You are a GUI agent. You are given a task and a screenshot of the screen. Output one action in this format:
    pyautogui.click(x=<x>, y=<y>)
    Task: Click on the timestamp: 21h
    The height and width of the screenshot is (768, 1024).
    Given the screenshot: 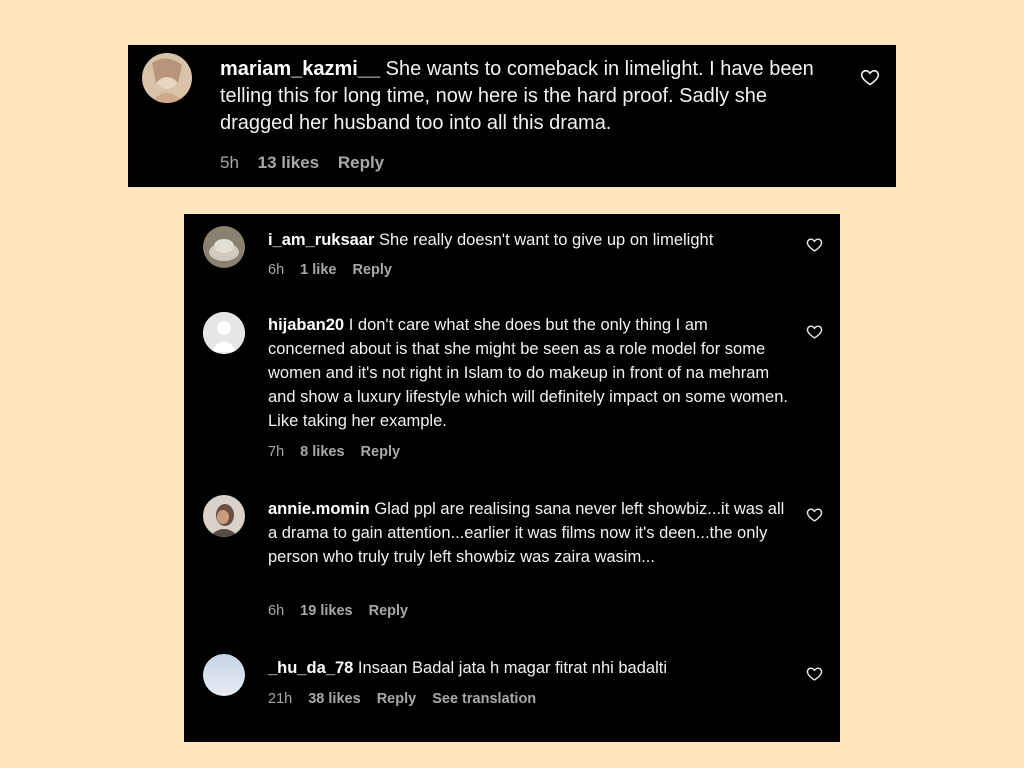 What is the action you would take?
    pyautogui.click(x=280, y=699)
    